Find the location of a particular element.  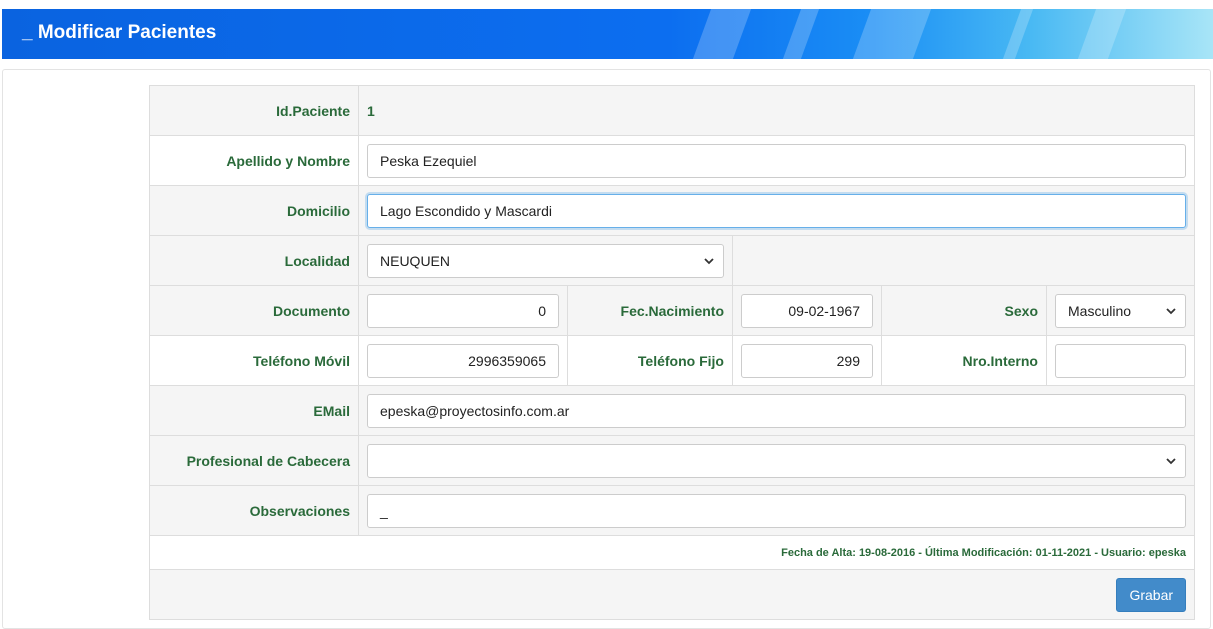

notes-input: _ is located at coordinates (777, 510).